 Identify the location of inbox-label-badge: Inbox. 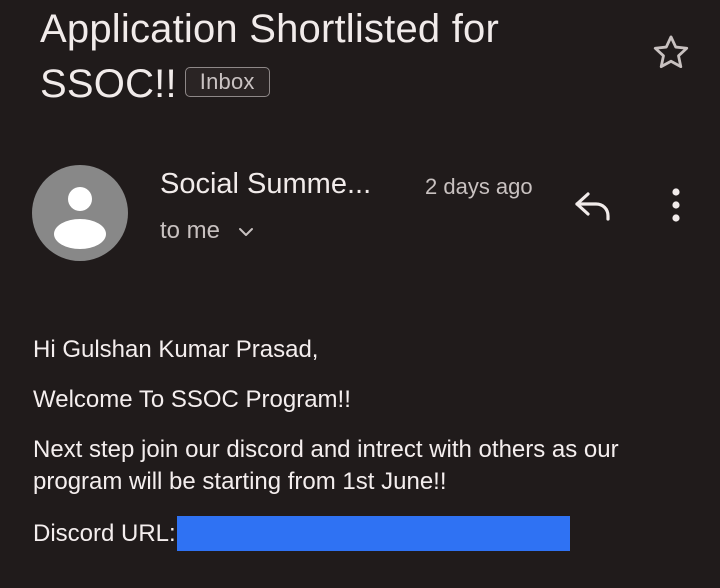
(227, 82).